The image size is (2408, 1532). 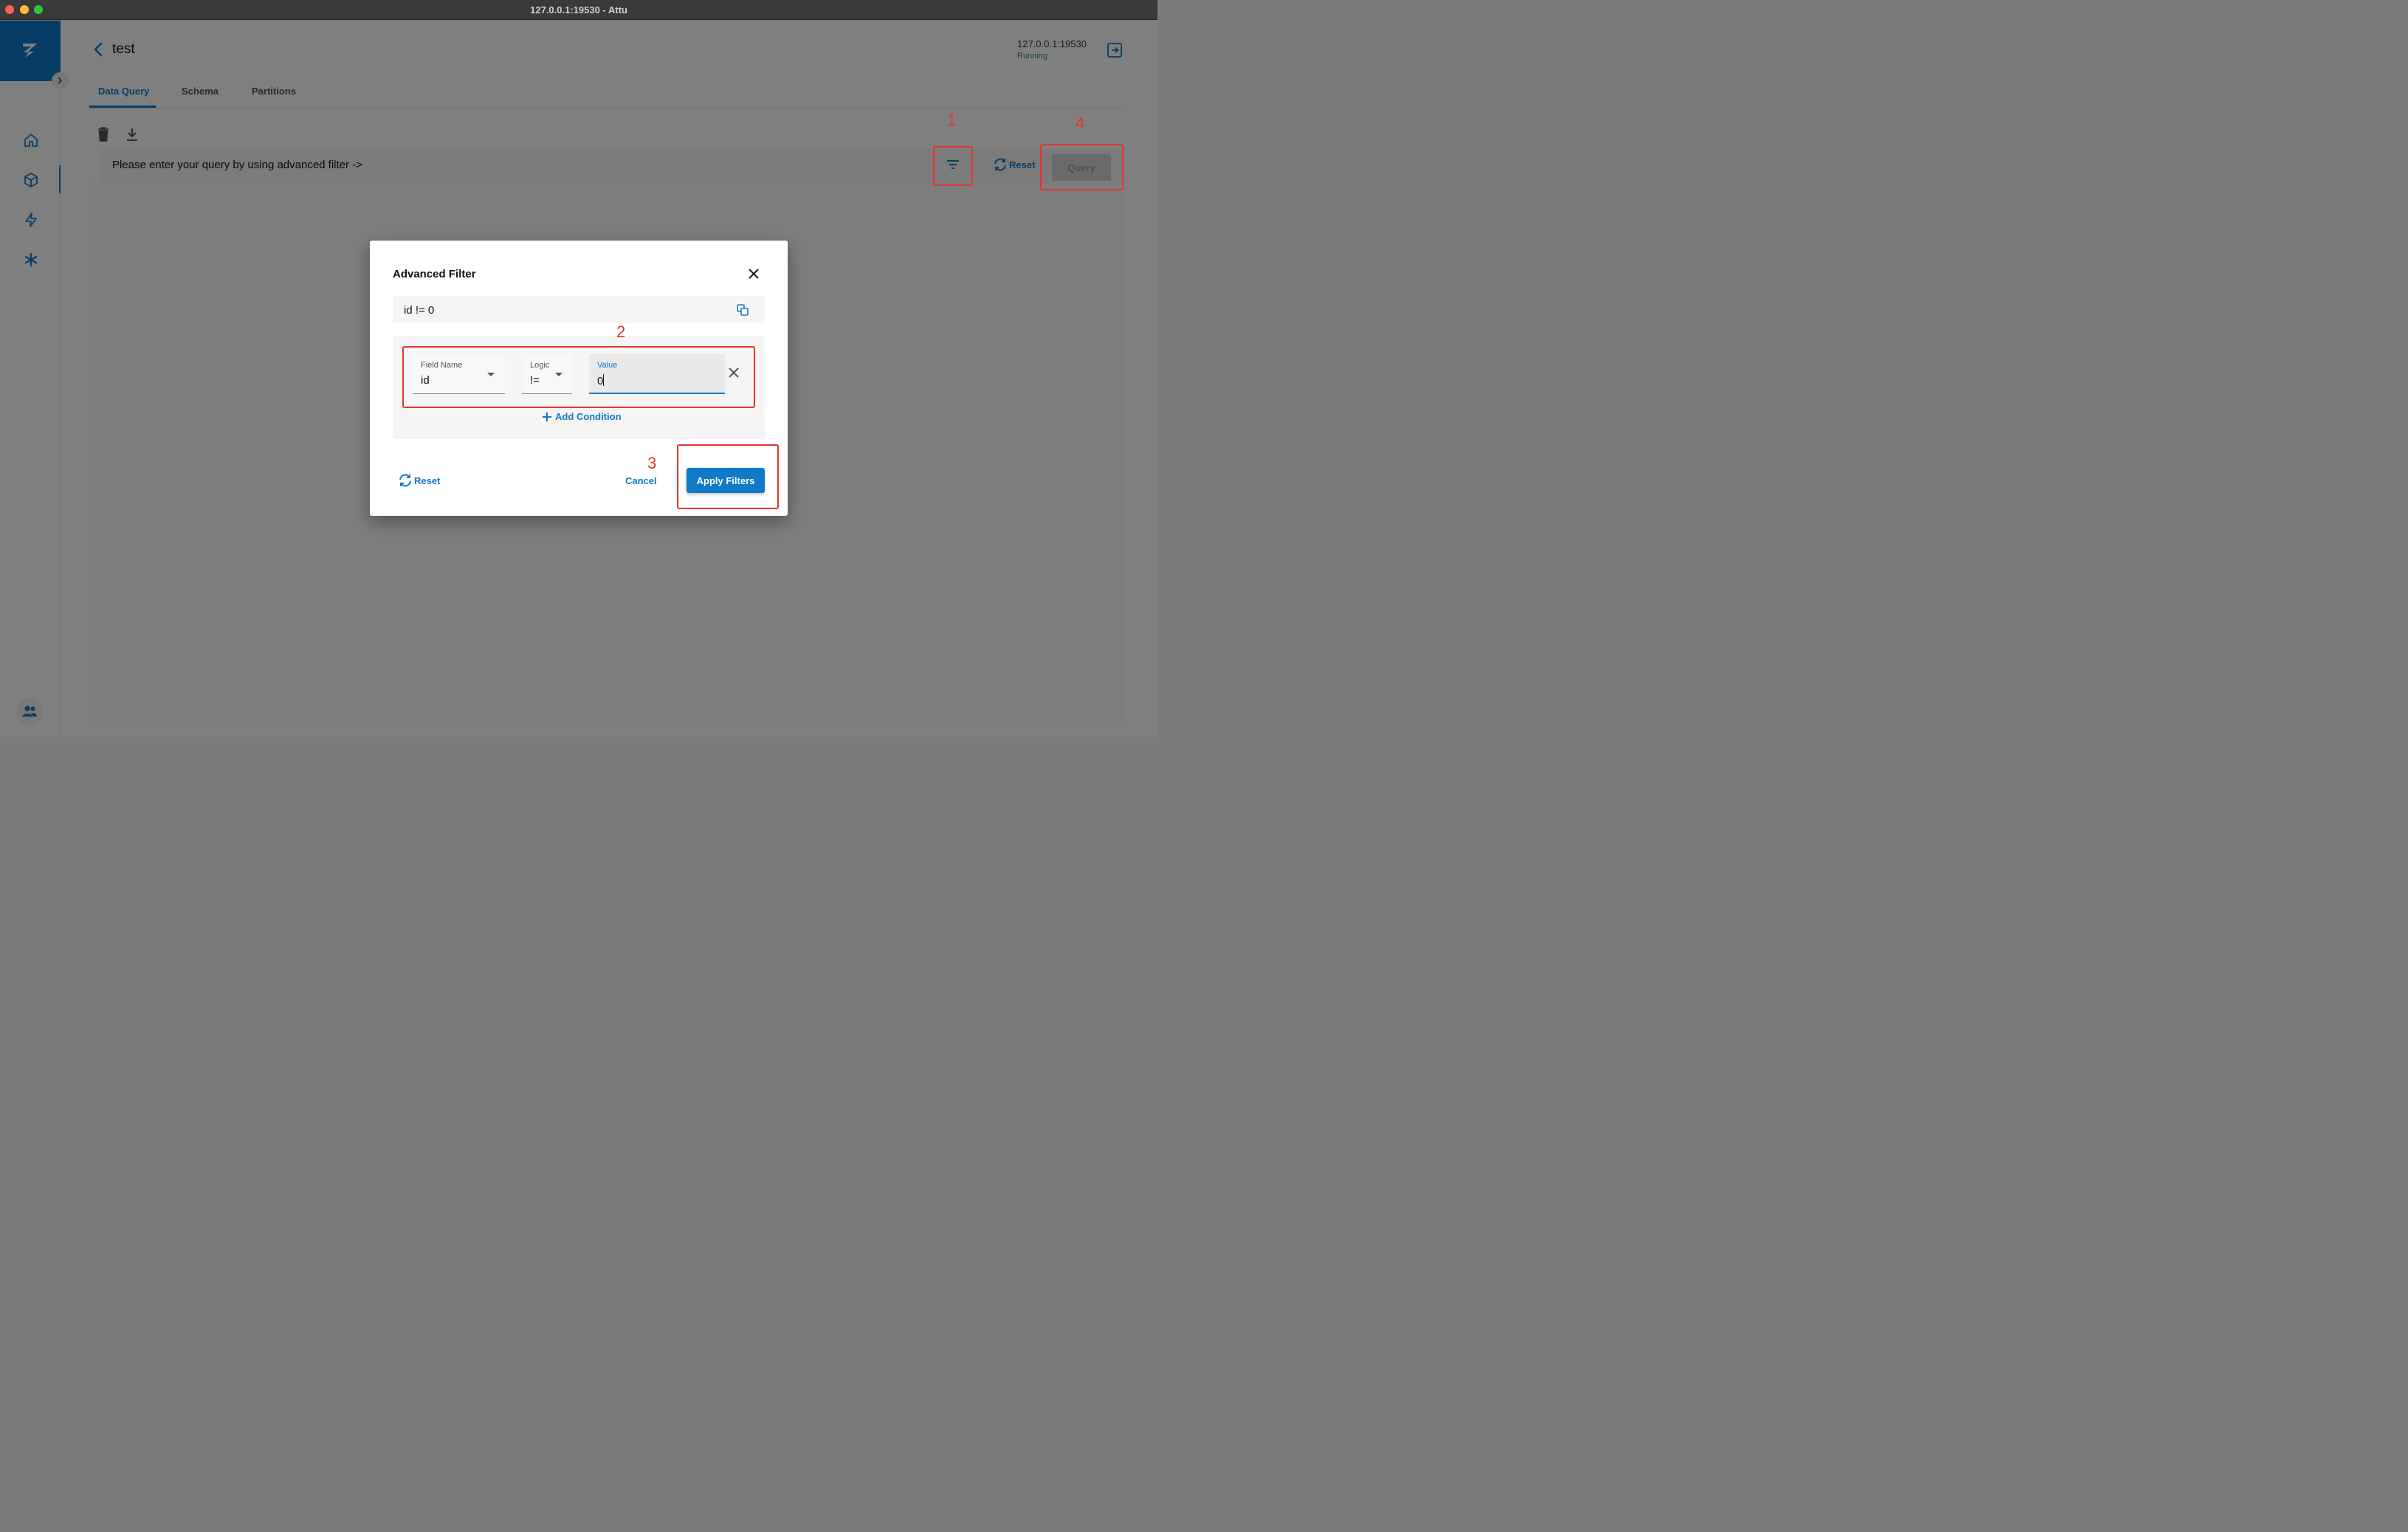 I want to click on dialog-close-button, so click(x=753, y=275).